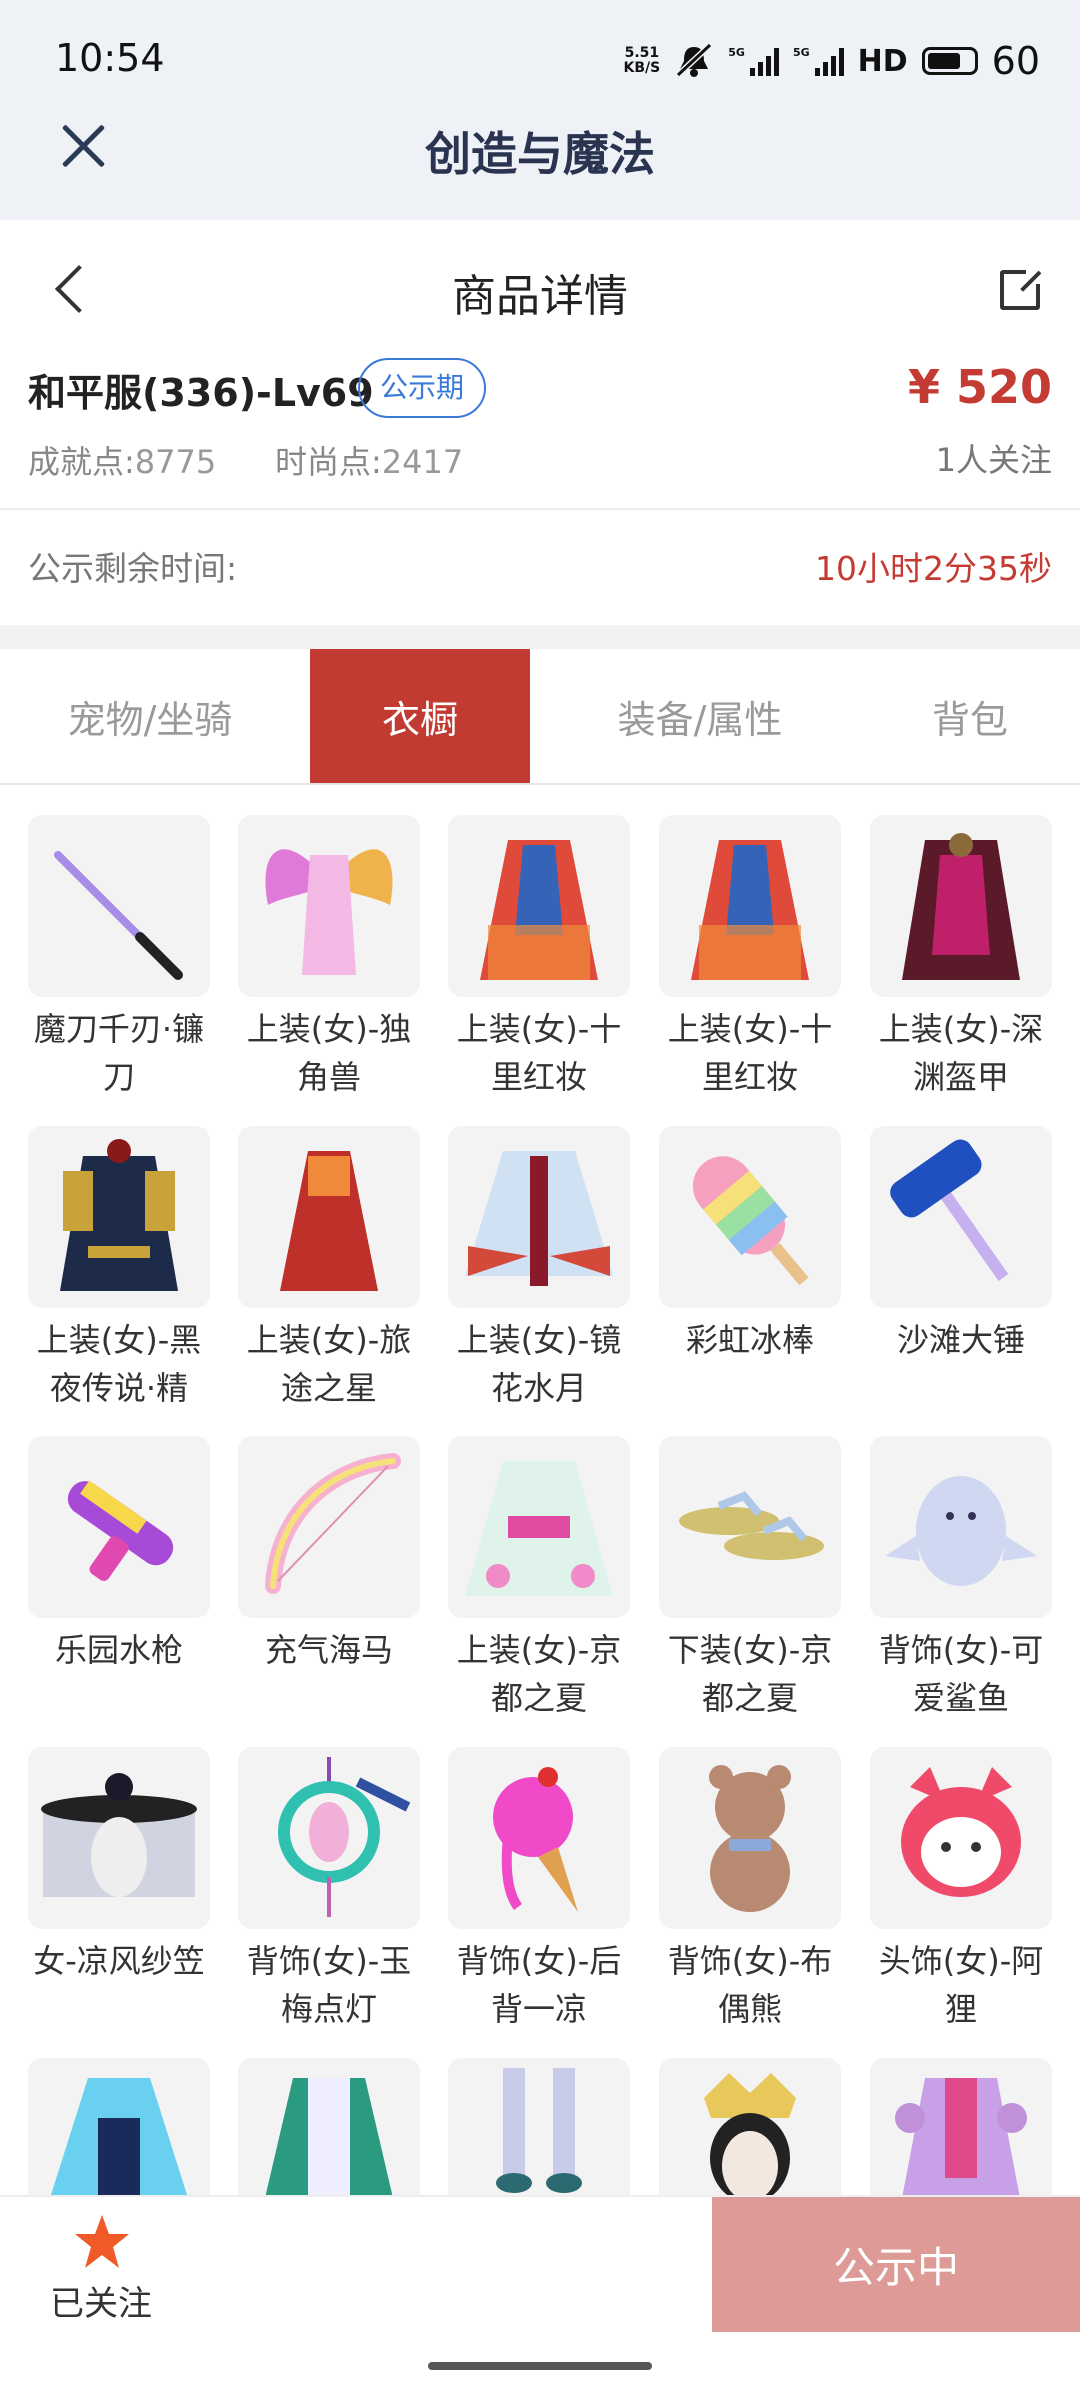 The image size is (1080, 2400). Describe the element at coordinates (150, 716) in the screenshot. I see `tab-pets-mounts: 宠物/坐骑` at that location.